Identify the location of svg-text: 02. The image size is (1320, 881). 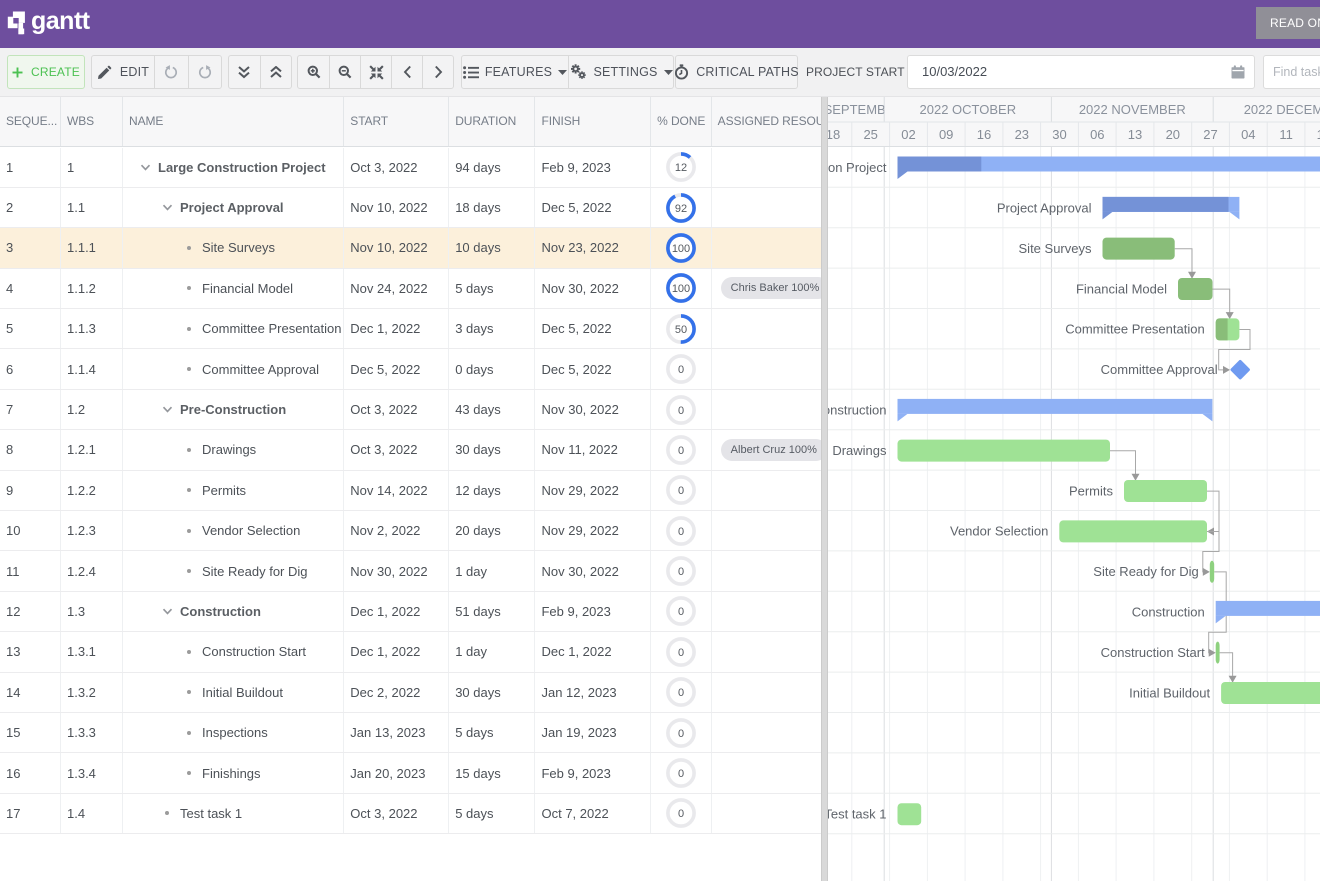
(908, 134).